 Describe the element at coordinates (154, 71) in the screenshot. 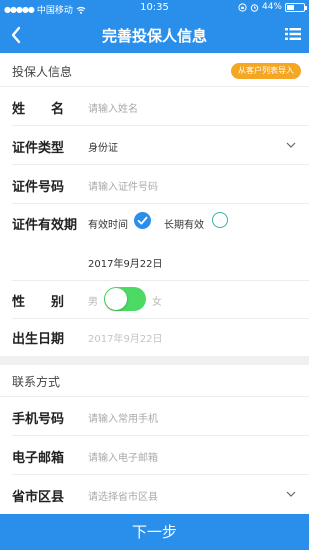

I see `policyholder-section-header: 投保人信息 从客户列表导入` at that location.